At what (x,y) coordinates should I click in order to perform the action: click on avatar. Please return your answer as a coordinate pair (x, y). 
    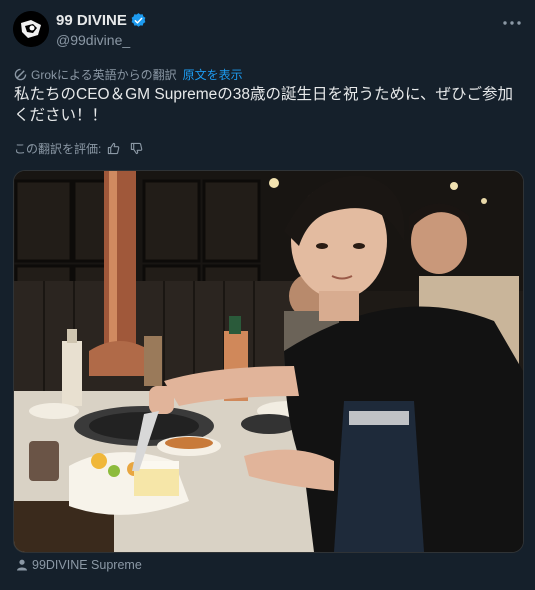
    Looking at the image, I should click on (31, 29).